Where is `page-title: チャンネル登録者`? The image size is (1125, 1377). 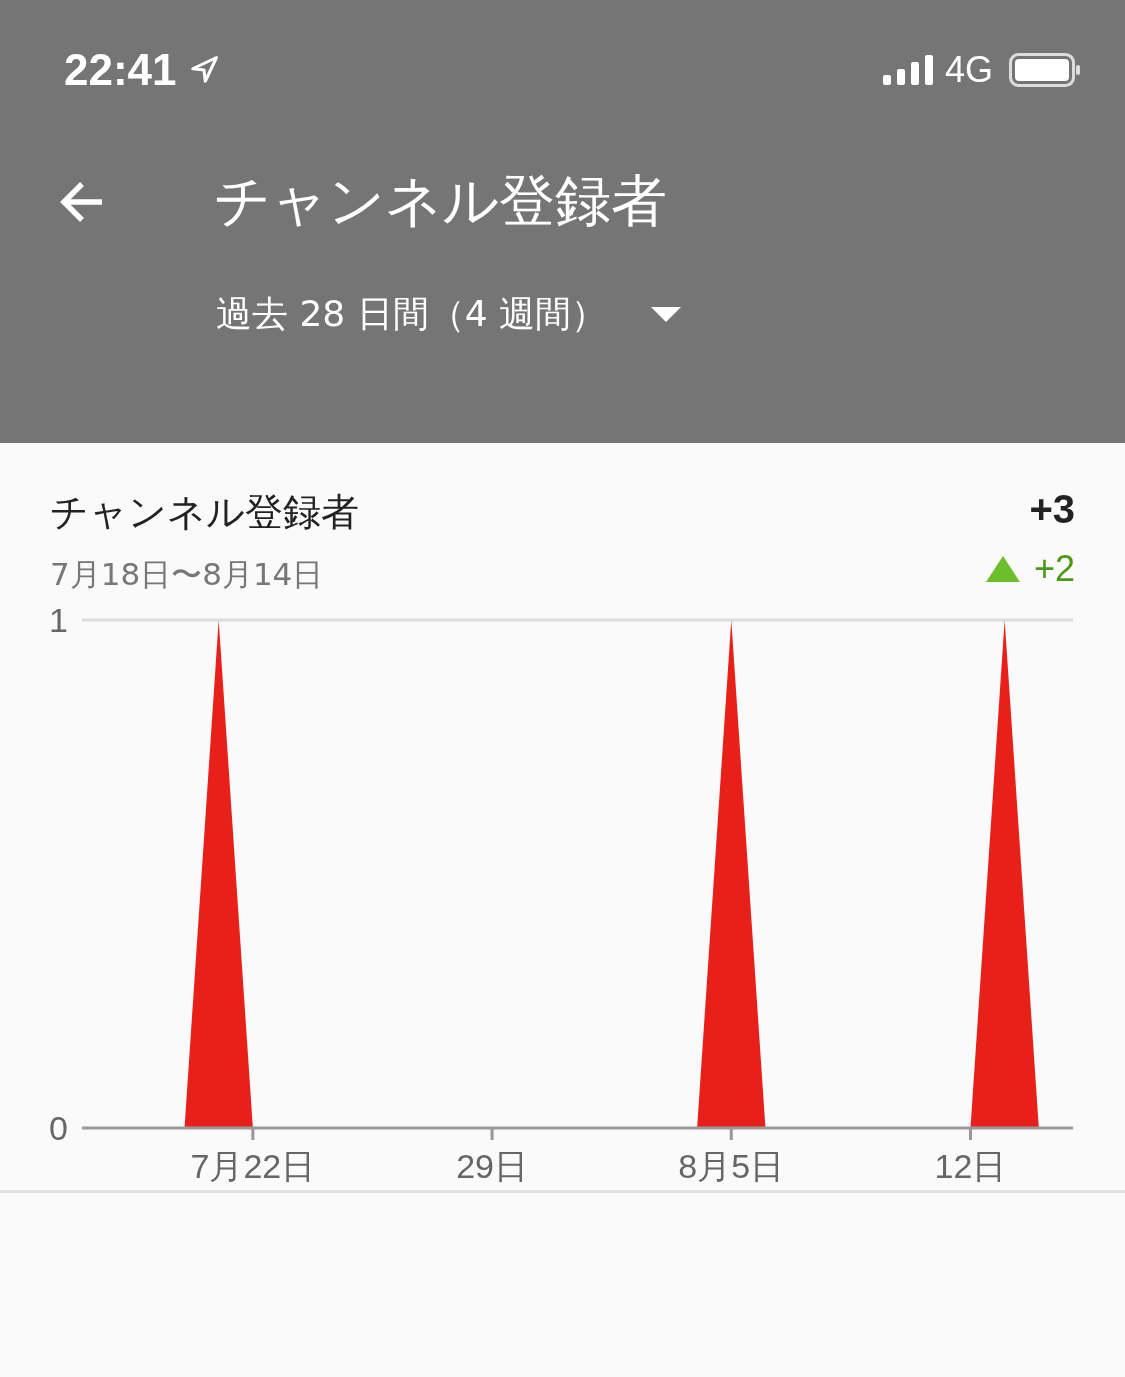 page-title: チャンネル登録者 is located at coordinates (440, 201).